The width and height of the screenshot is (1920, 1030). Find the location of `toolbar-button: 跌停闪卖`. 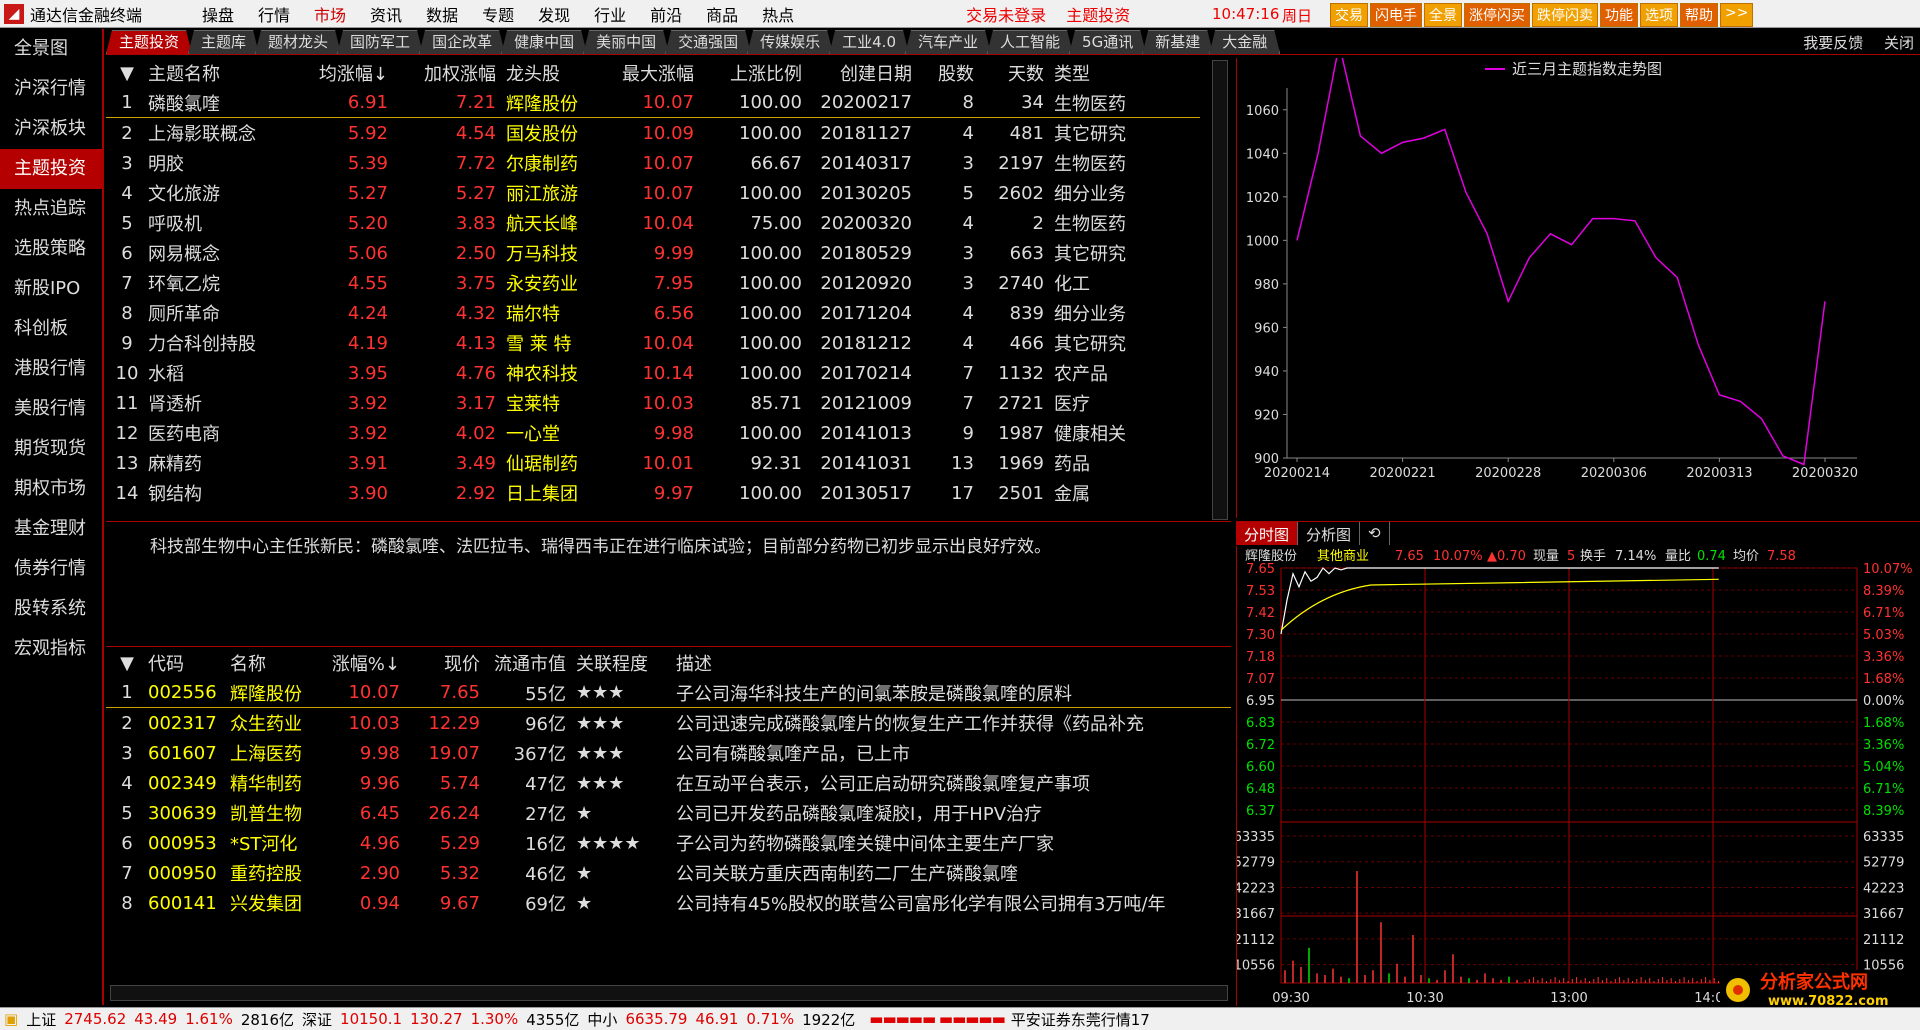

toolbar-button: 跌停闪卖 is located at coordinates (1565, 15).